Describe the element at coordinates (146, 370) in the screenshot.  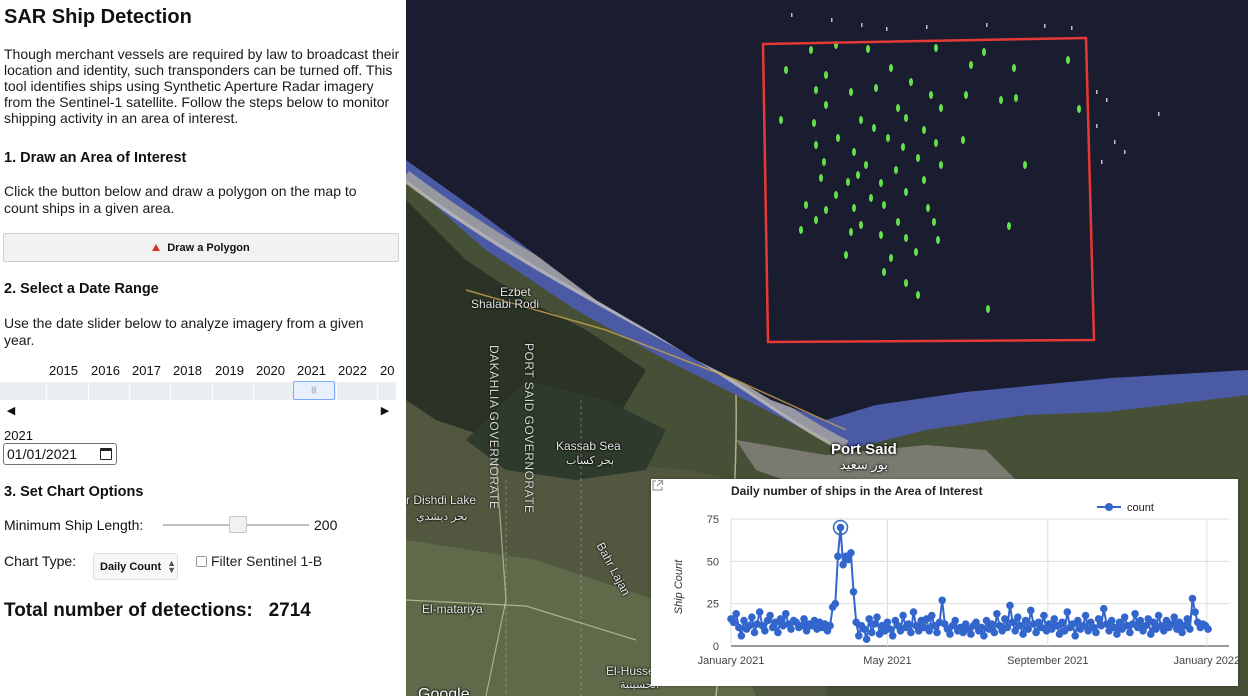
I see `year-label: 2017` at that location.